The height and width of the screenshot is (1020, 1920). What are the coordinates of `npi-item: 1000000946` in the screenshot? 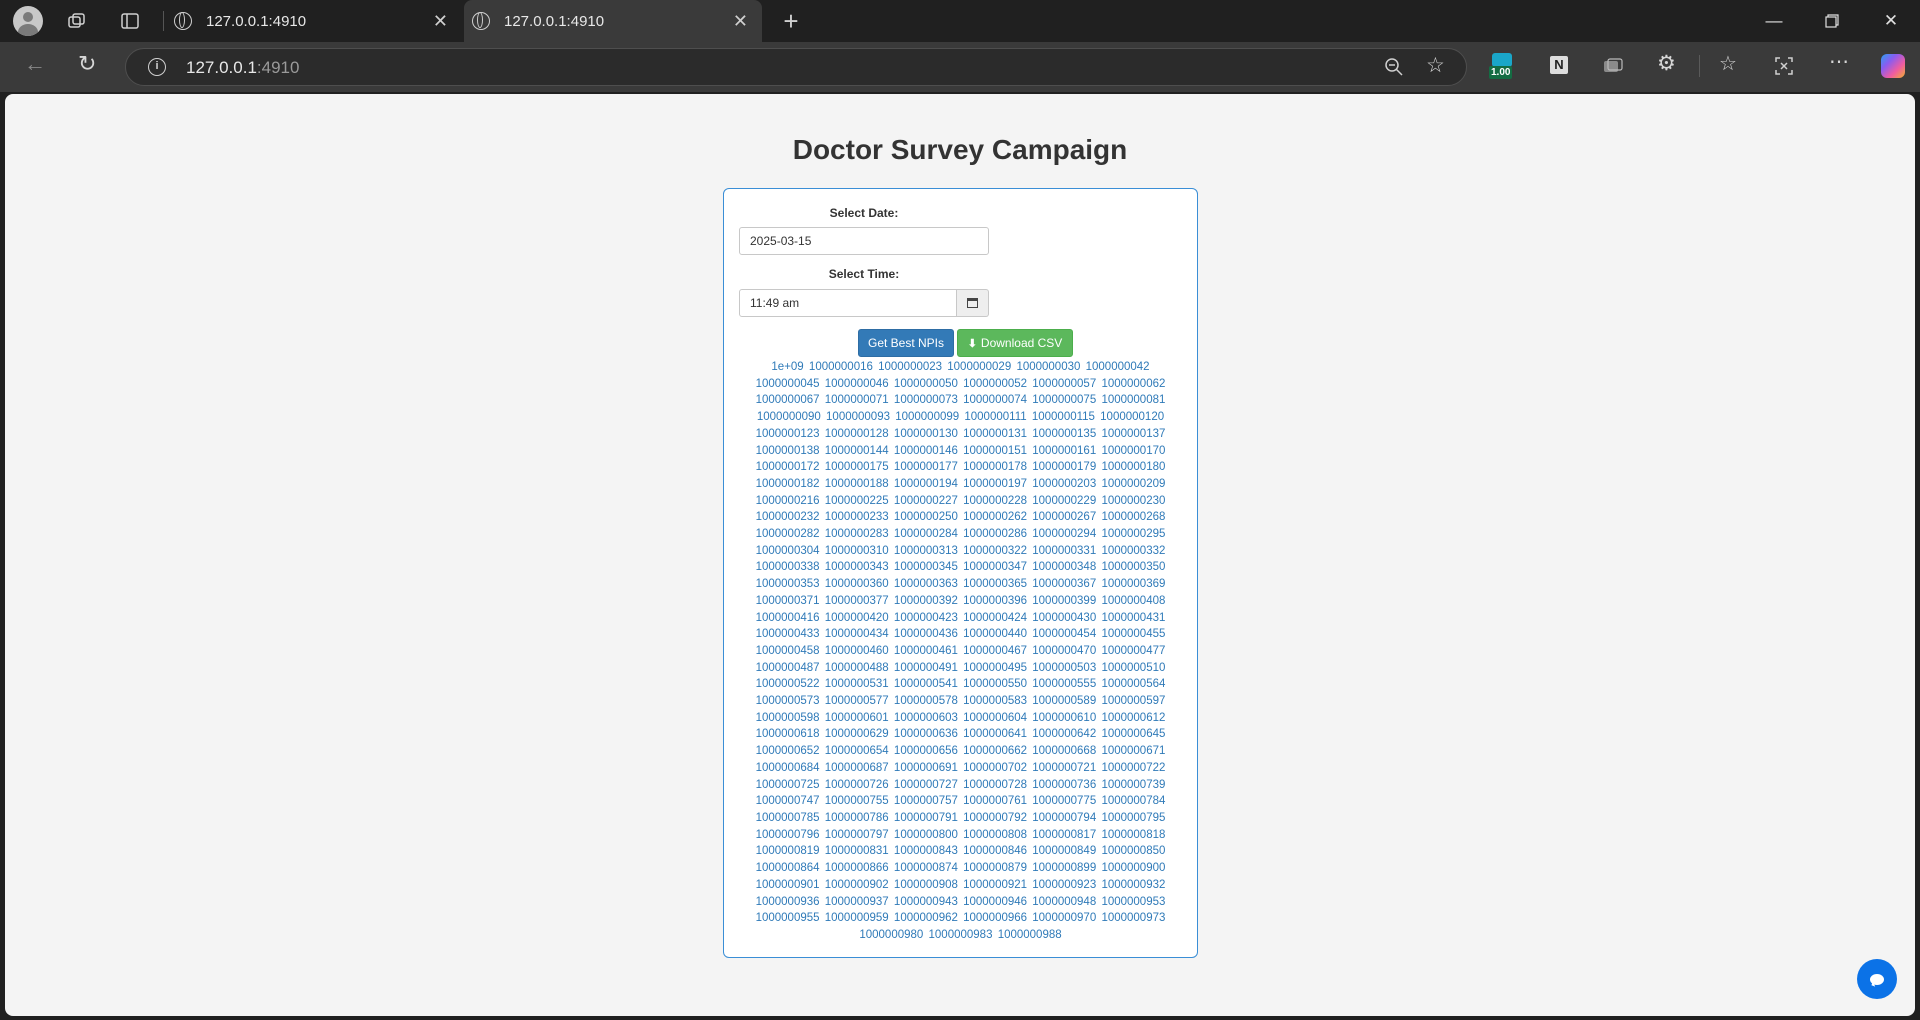 It's located at (995, 901).